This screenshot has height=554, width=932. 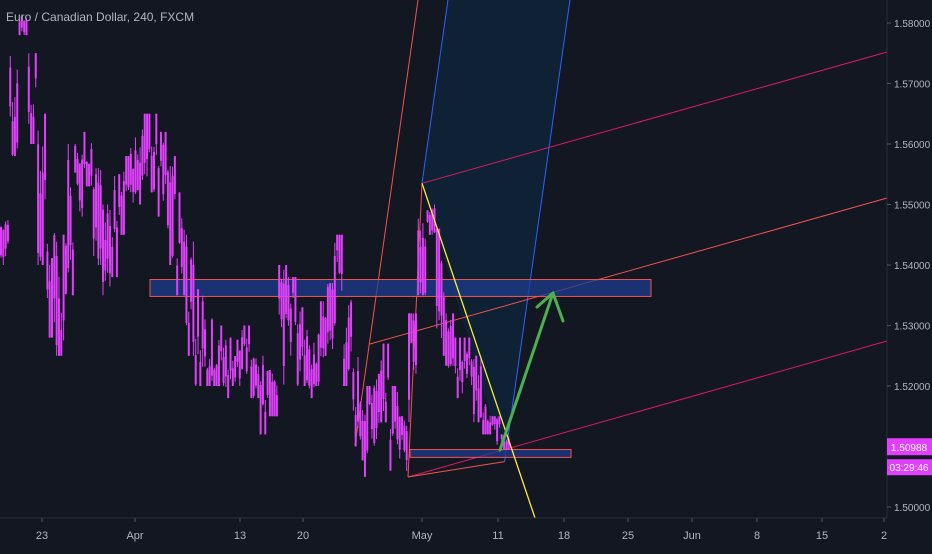 I want to click on y-tick-label: 1.58000, so click(x=912, y=24).